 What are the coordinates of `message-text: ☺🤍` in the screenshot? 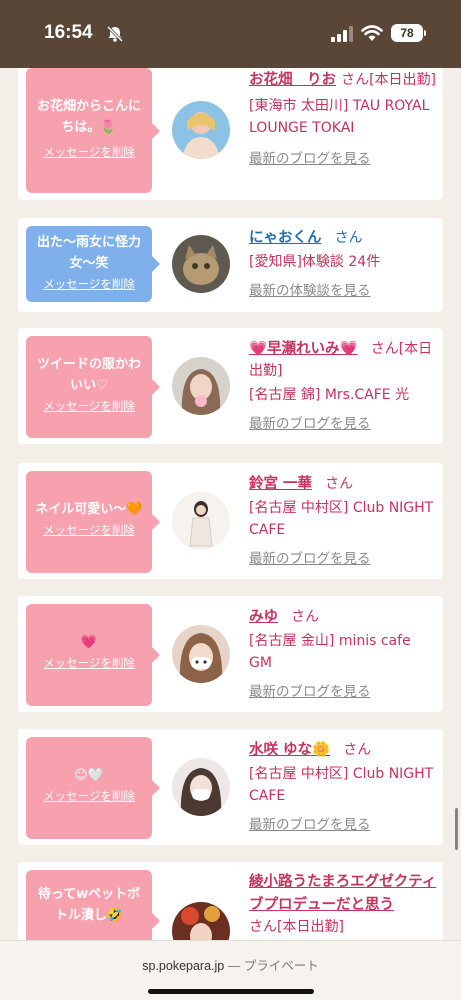 It's located at (89, 775).